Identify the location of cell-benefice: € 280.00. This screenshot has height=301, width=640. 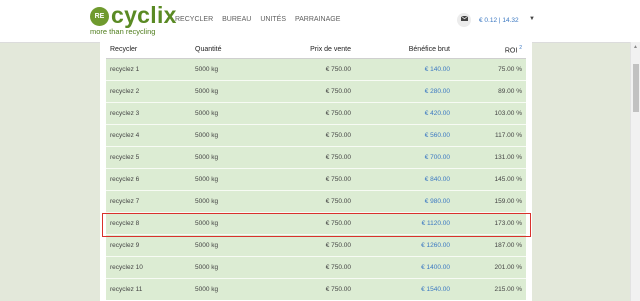
(404, 91).